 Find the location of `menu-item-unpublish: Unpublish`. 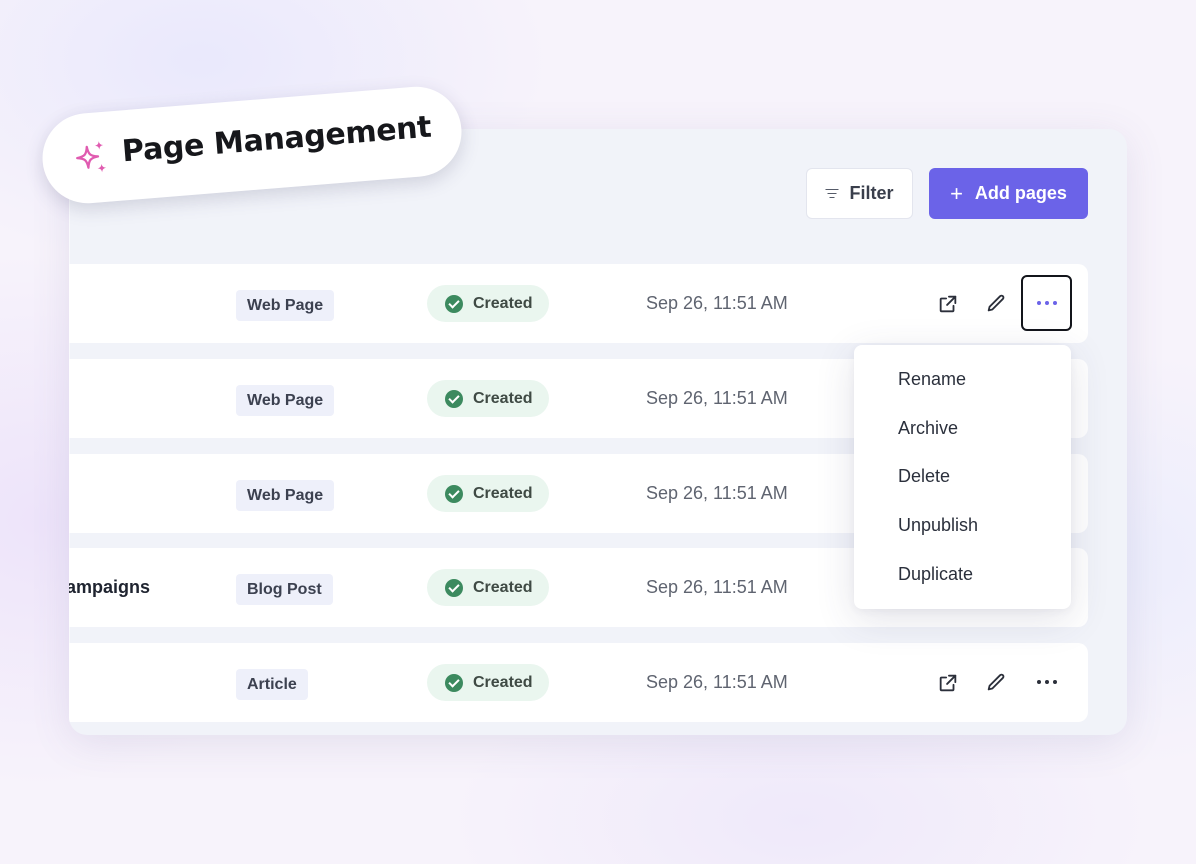

menu-item-unpublish: Unpublish is located at coordinates (962, 525).